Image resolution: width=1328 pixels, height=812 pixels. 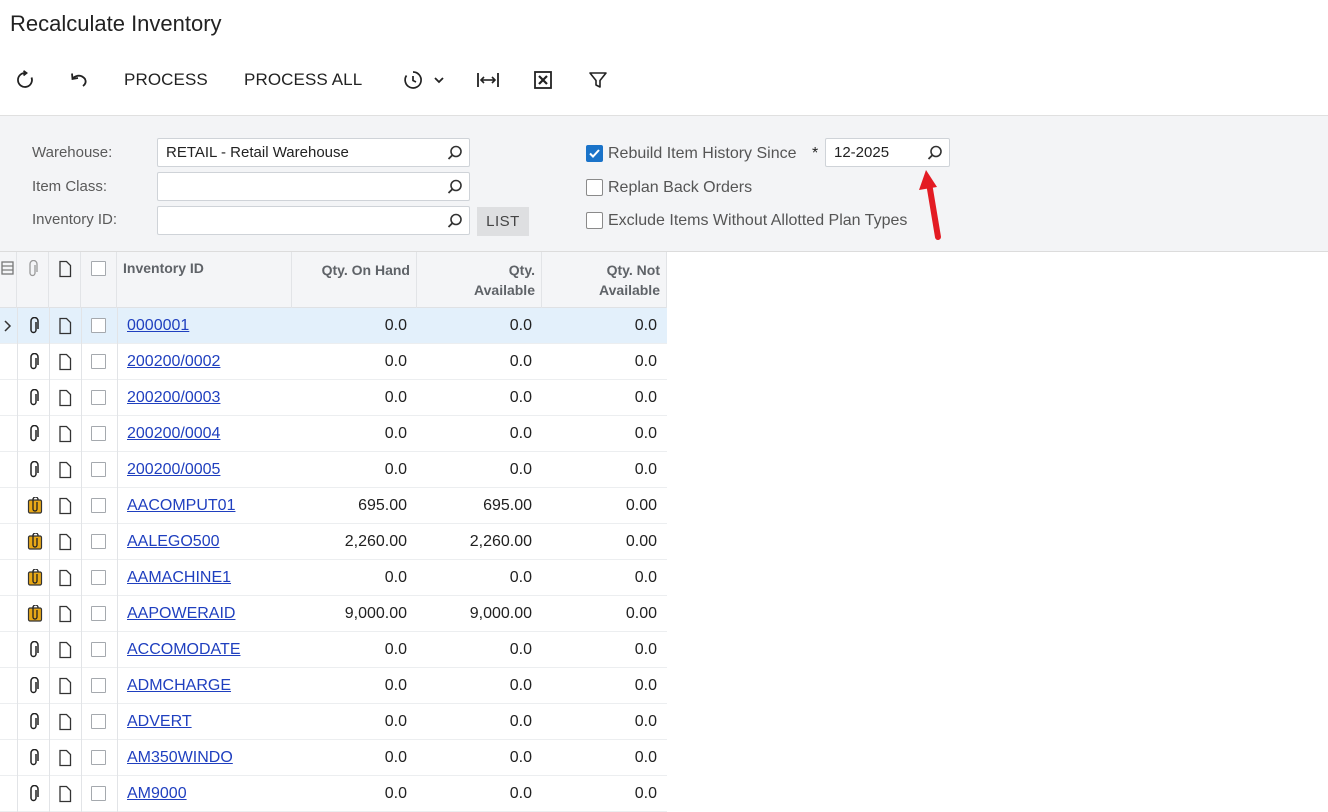 What do you see at coordinates (354, 280) in the screenshot?
I see `qty-on-hand-header: Qty. On Hand` at bounding box center [354, 280].